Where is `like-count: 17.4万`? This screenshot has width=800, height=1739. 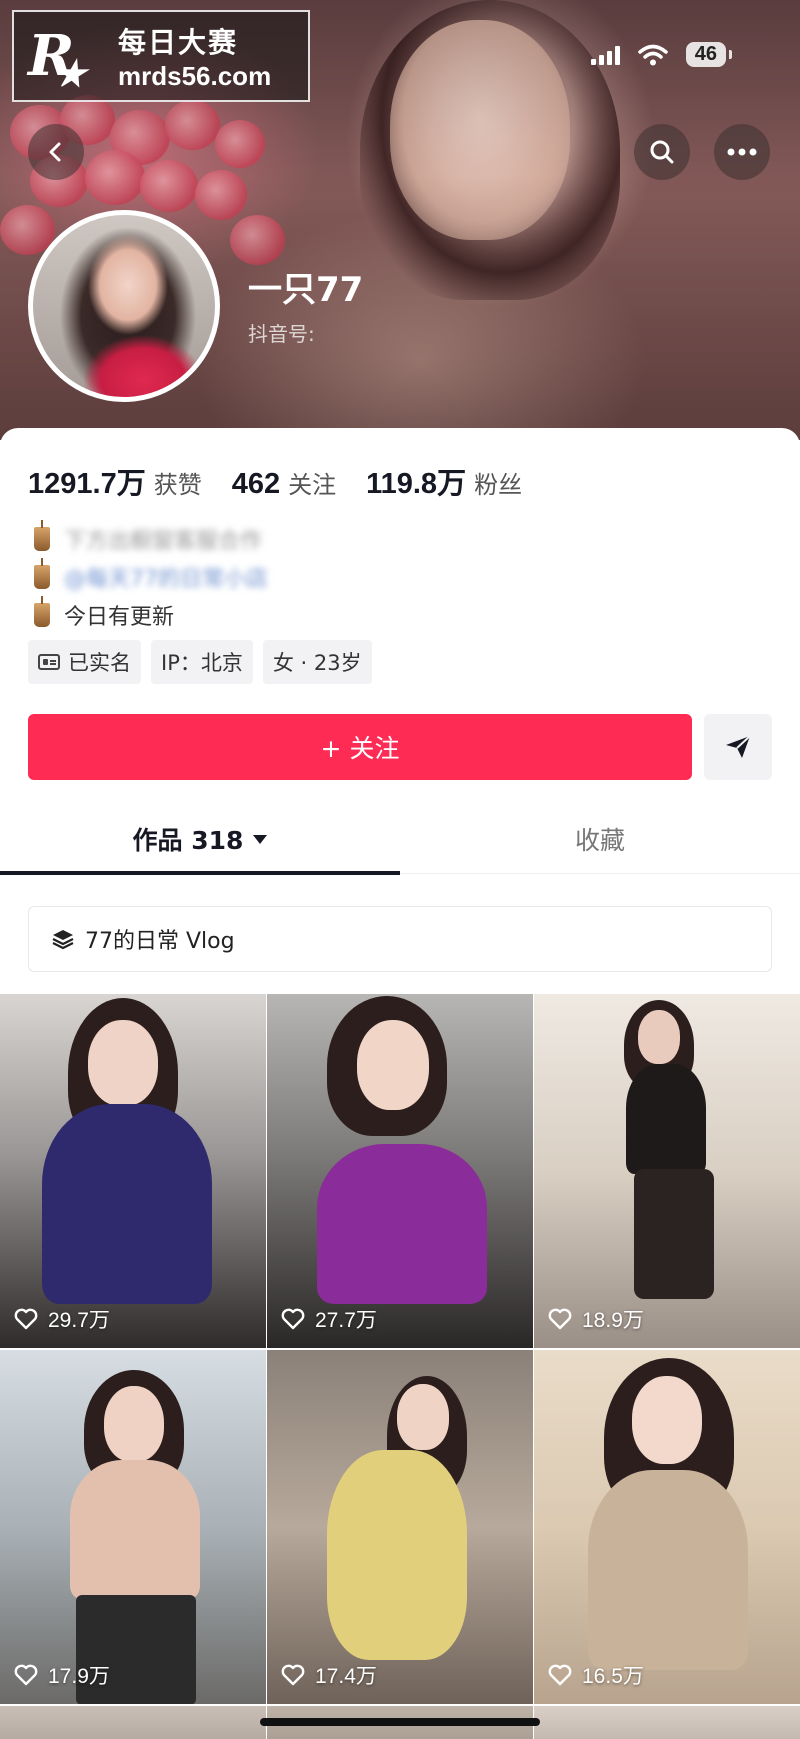 like-count: 17.4万 is located at coordinates (329, 1675).